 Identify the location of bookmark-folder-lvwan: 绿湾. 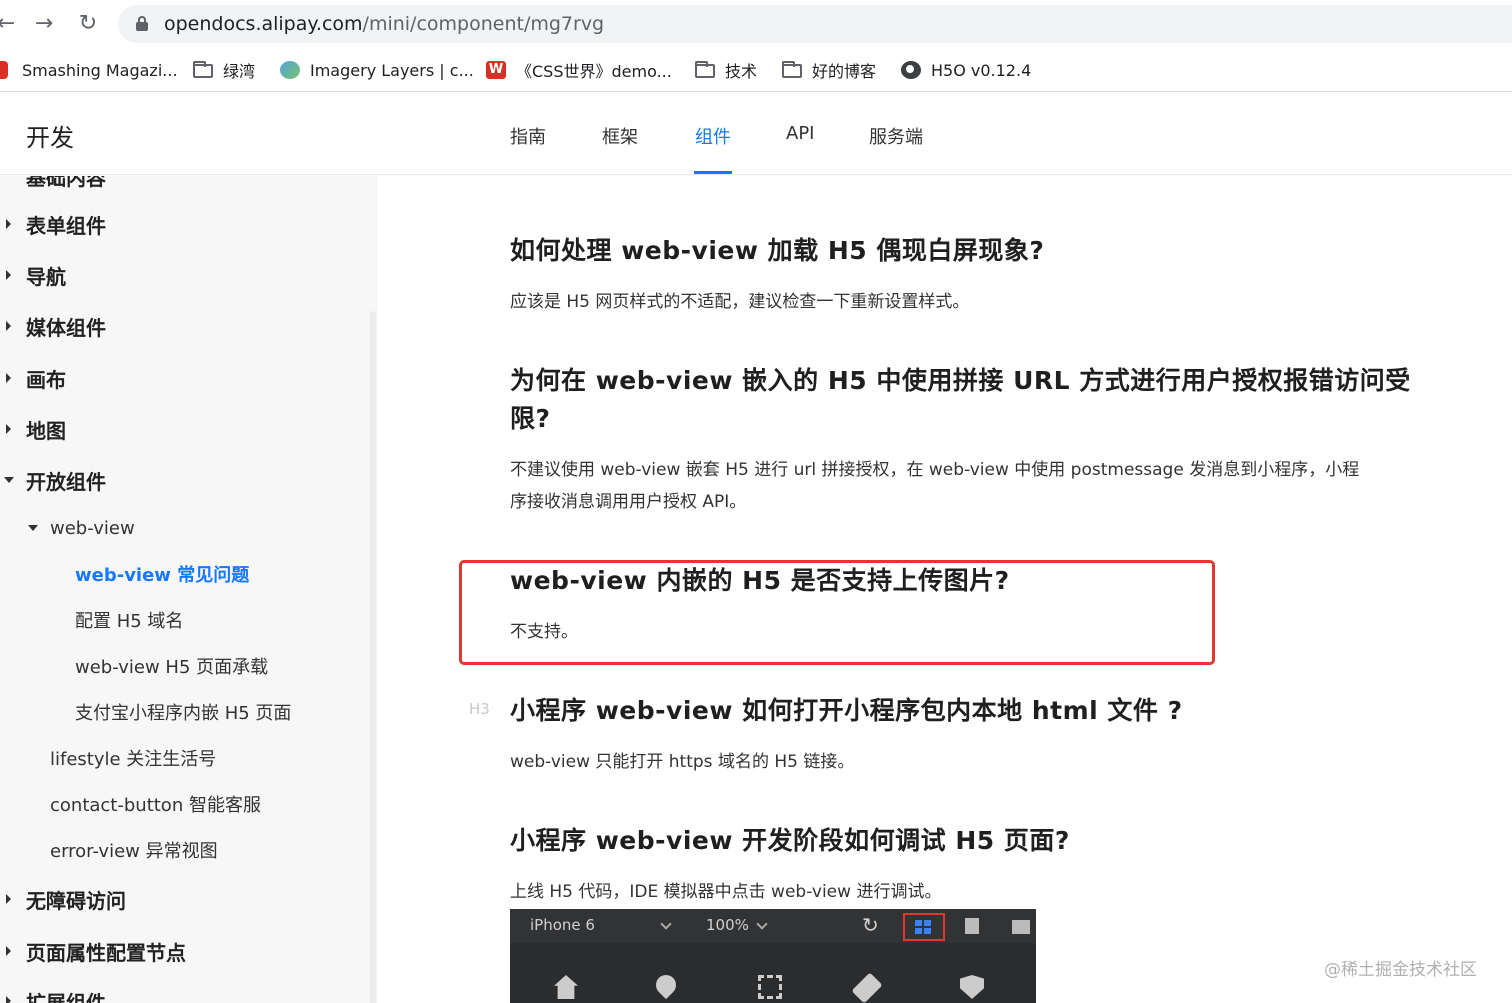
(224, 70).